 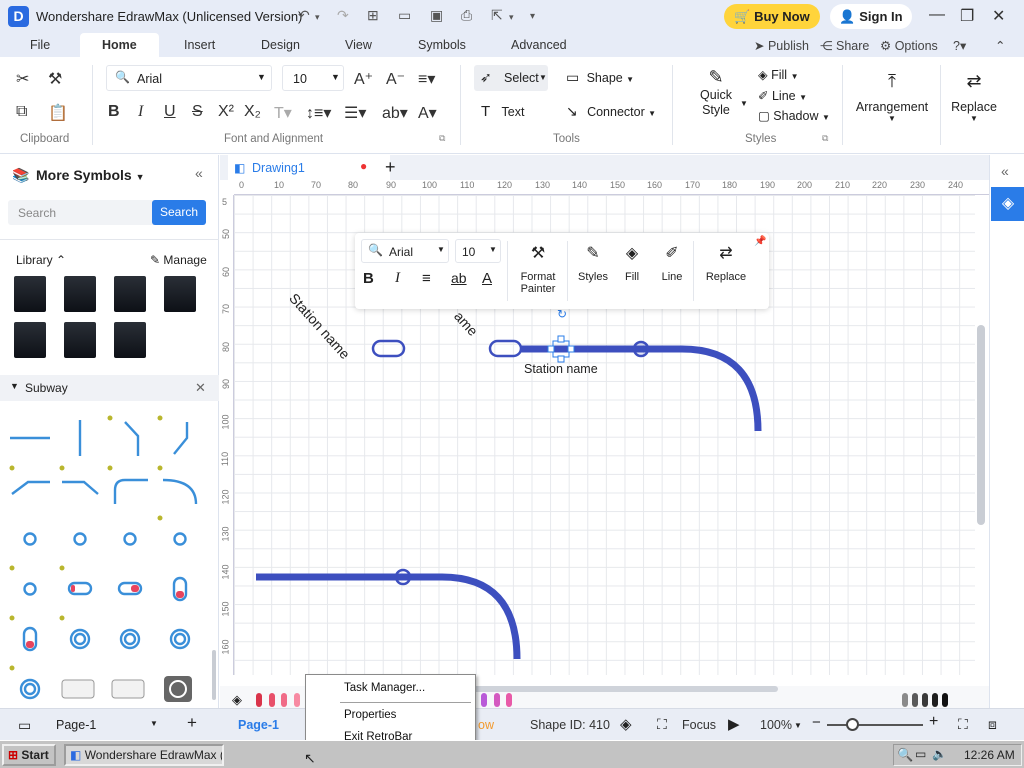 I want to click on customize-quick-access-icon: ▾, so click(x=532, y=16).